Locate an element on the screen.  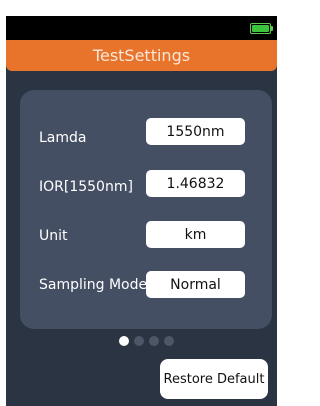
lamda-value: 1550nm is located at coordinates (195, 131).